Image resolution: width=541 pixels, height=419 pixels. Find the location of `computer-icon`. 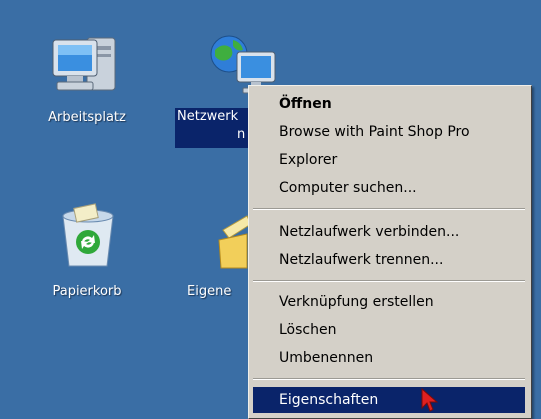

computer-icon is located at coordinates (87, 65).